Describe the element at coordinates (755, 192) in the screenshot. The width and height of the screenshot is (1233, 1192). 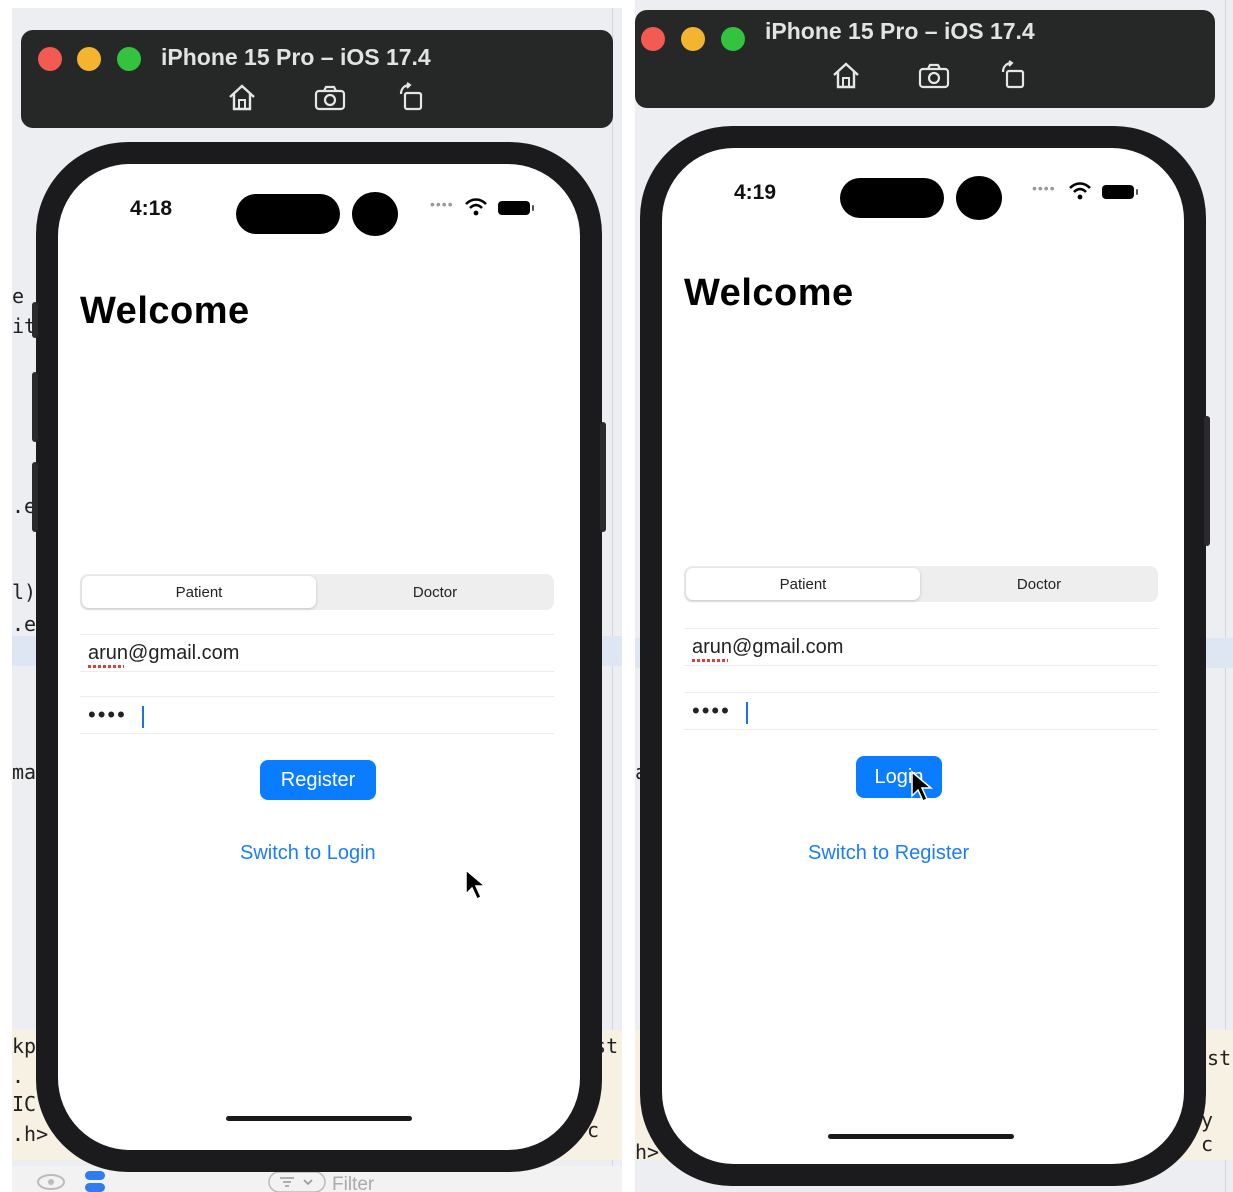
I see `status-time: 4:19` at that location.